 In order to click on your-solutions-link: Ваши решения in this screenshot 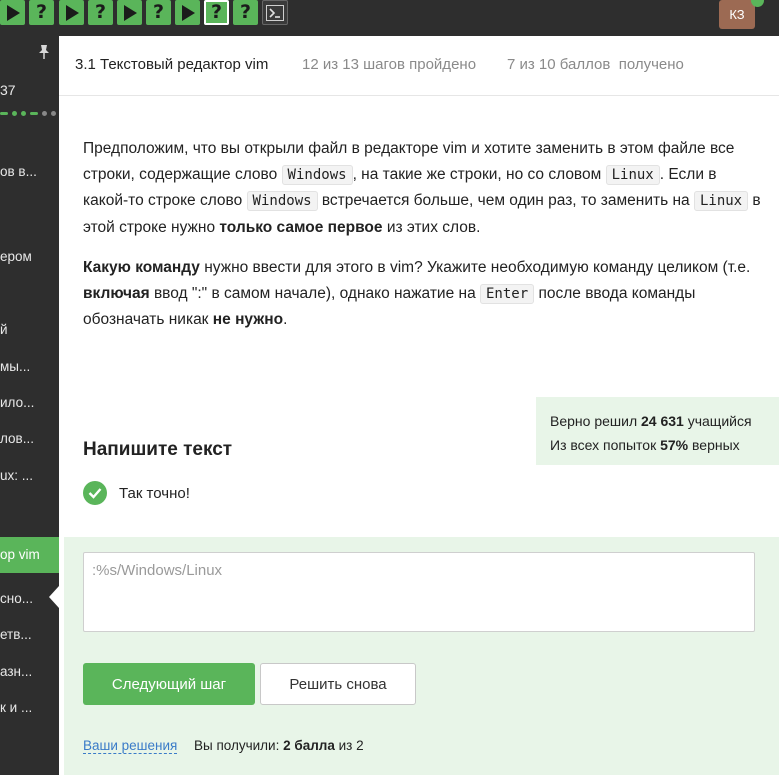, I will do `click(130, 746)`.